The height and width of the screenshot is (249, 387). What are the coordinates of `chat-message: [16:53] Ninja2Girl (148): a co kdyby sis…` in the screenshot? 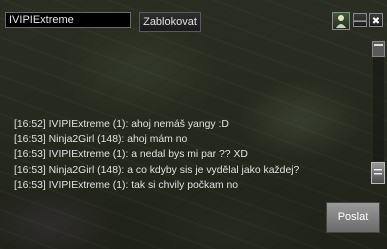 It's located at (190, 170).